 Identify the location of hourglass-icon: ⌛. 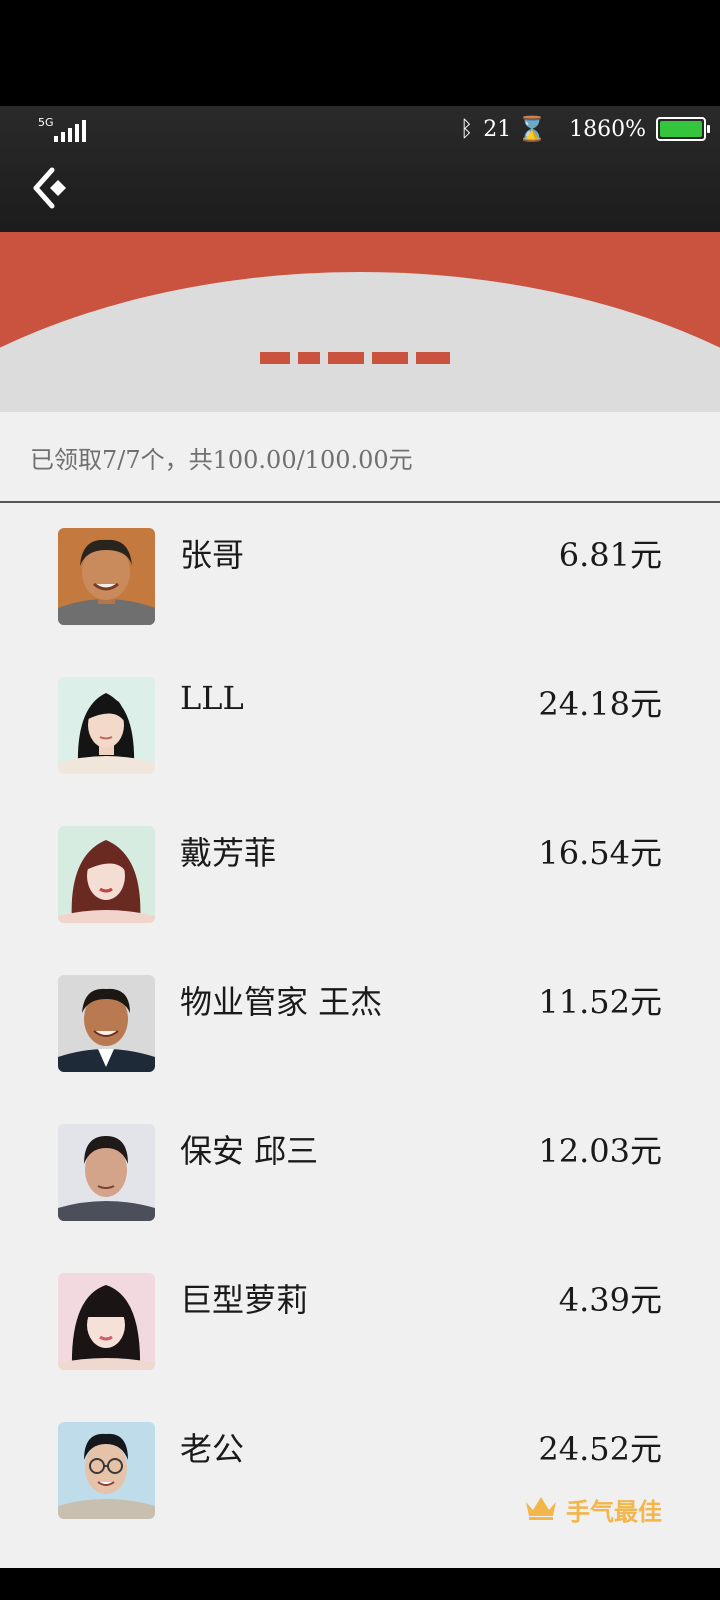
(532, 129).